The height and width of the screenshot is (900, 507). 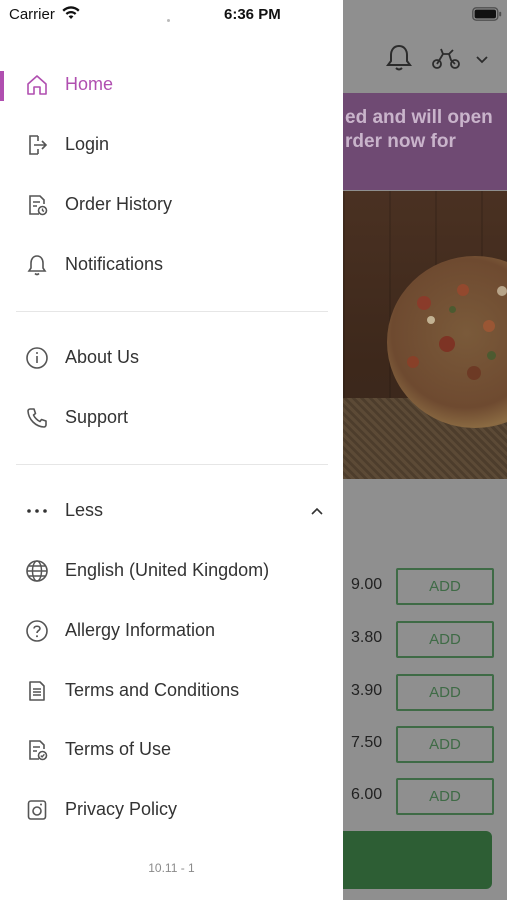 What do you see at coordinates (121, 809) in the screenshot?
I see `menu-item-label: Privacy Policy` at bounding box center [121, 809].